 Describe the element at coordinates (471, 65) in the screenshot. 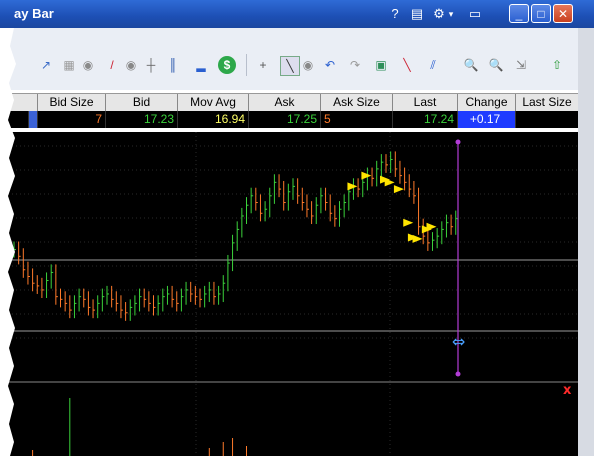

I see `zoom-in-icon: 🔍` at that location.